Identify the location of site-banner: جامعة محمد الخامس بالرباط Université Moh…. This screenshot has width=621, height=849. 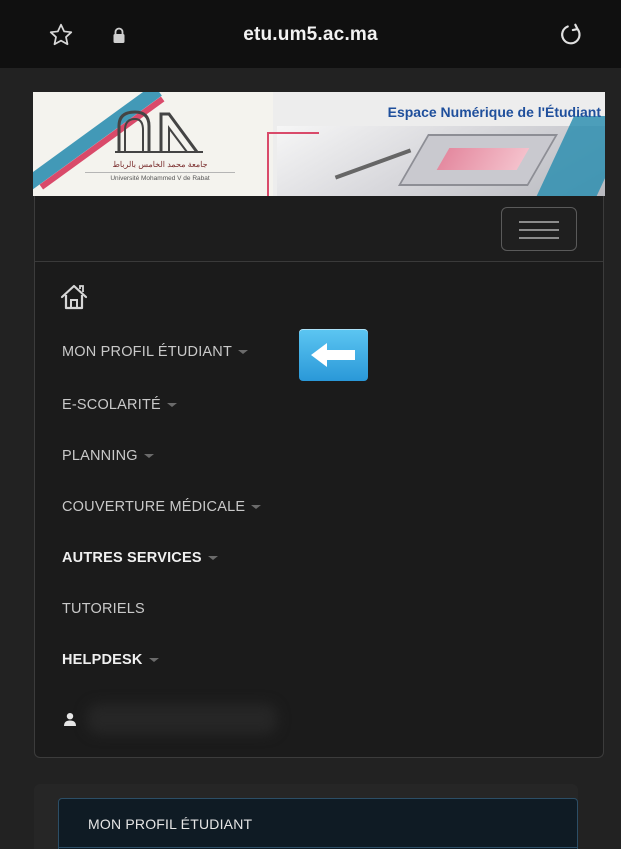
(319, 144).